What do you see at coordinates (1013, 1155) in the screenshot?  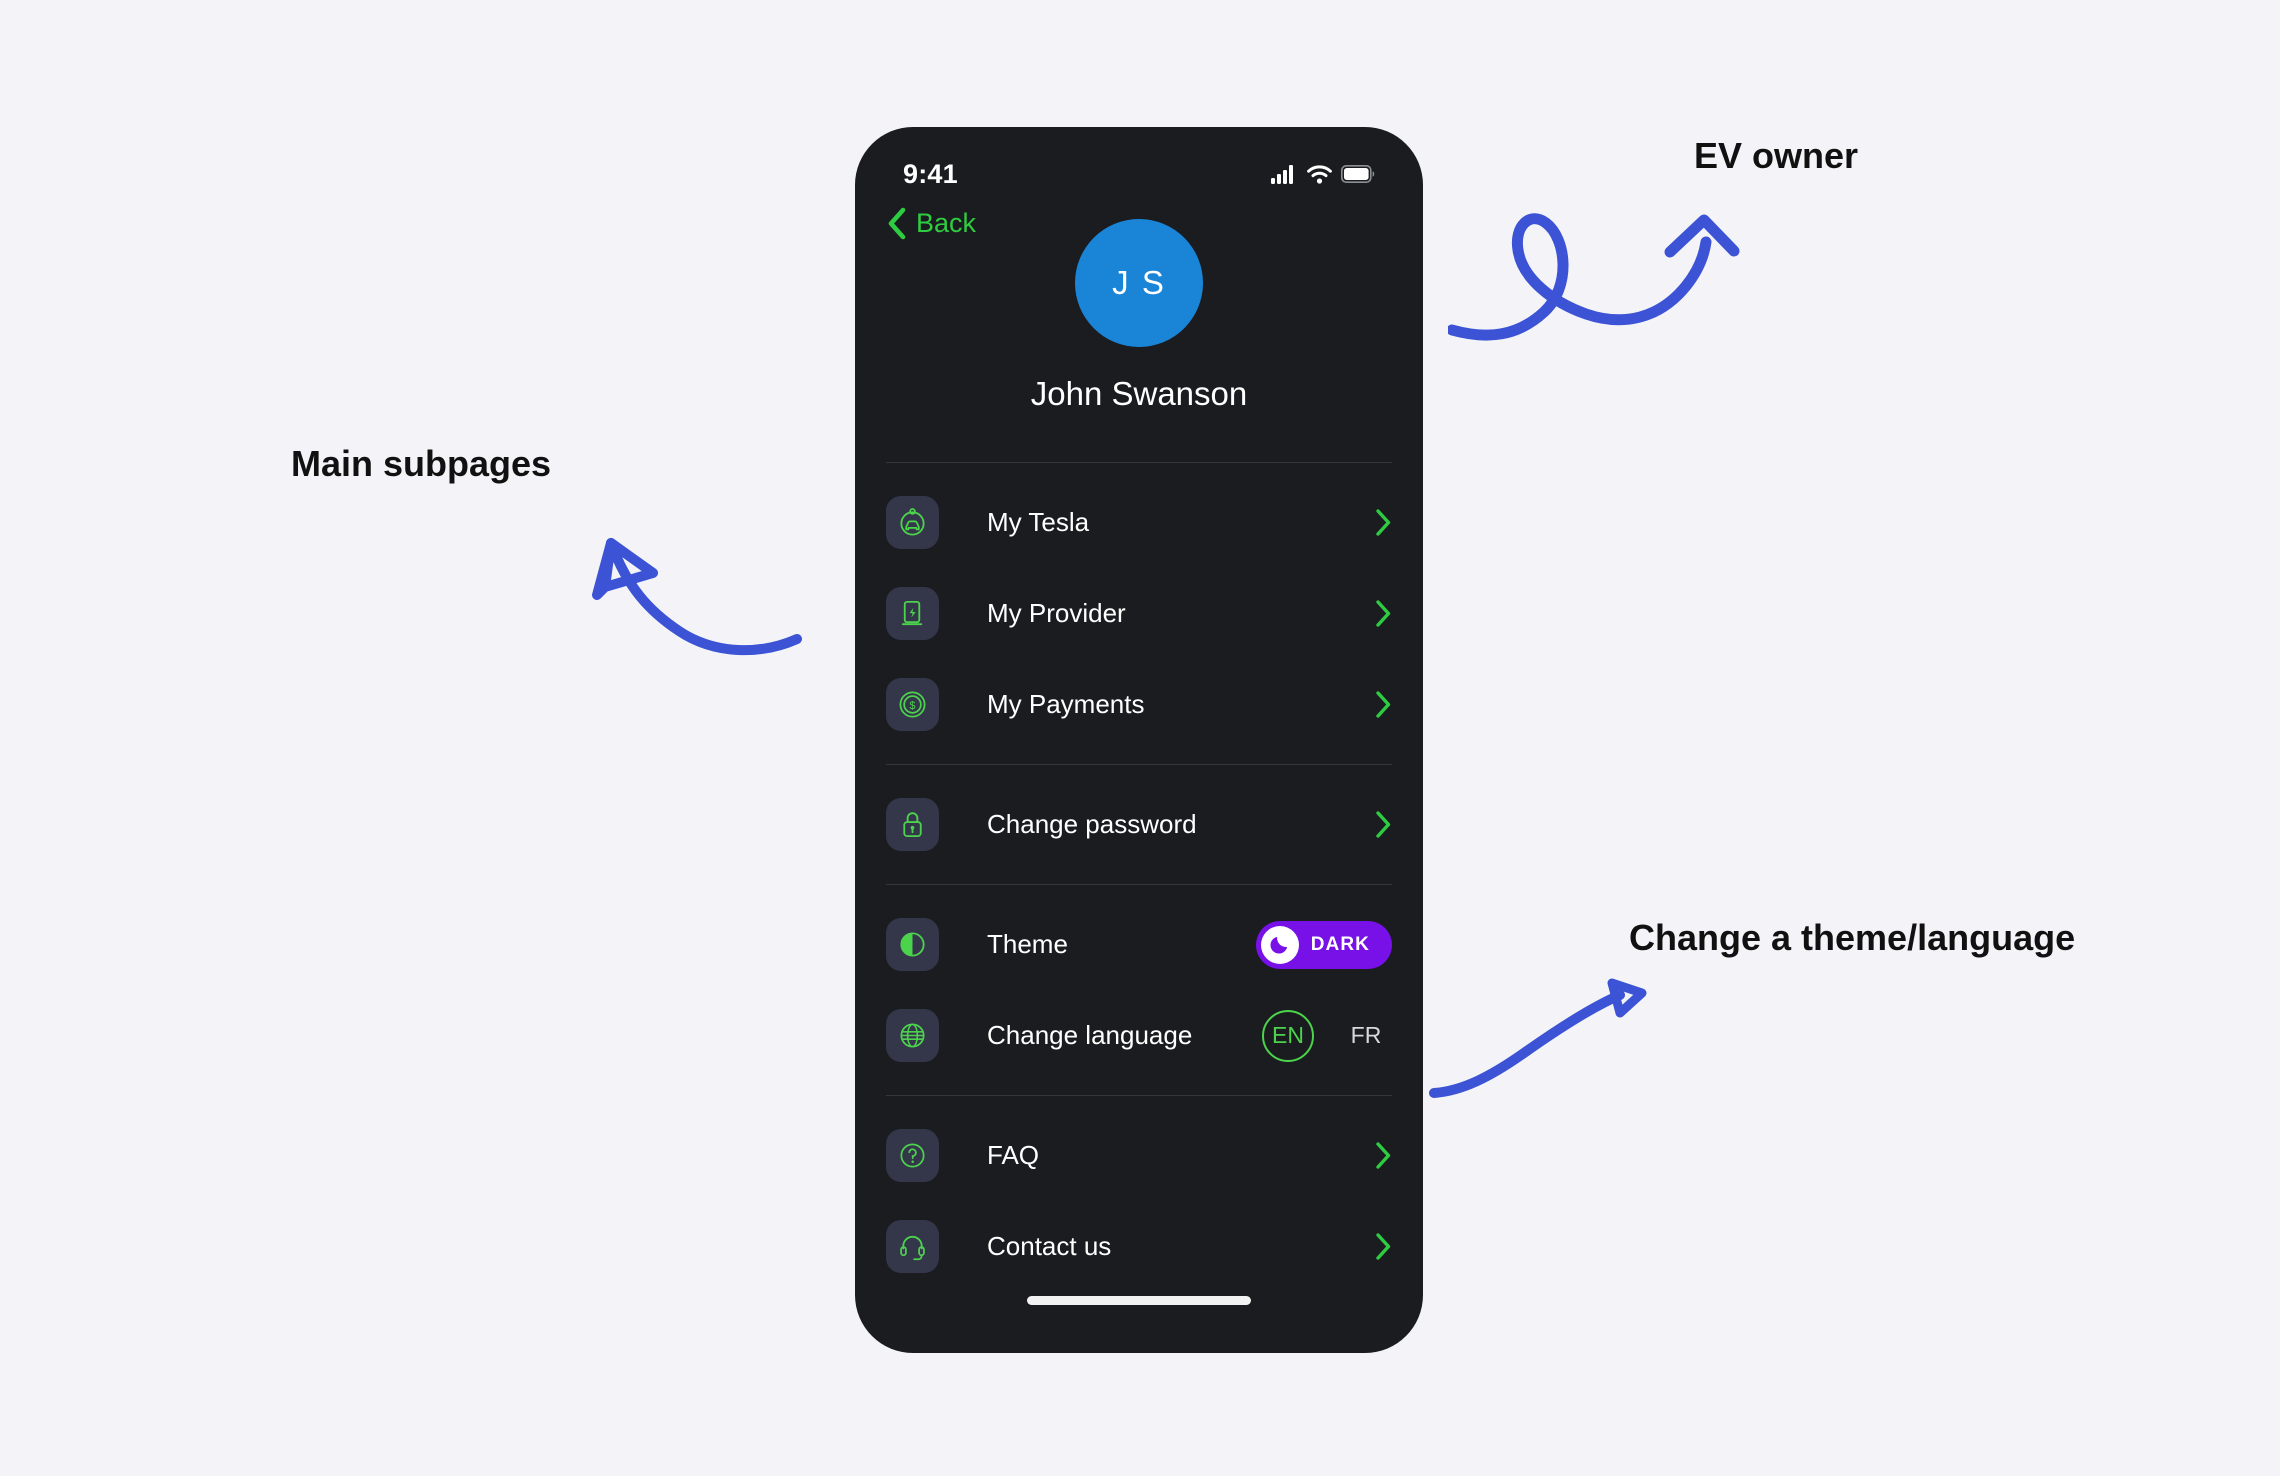 I see `menu-item-label: FAQ` at bounding box center [1013, 1155].